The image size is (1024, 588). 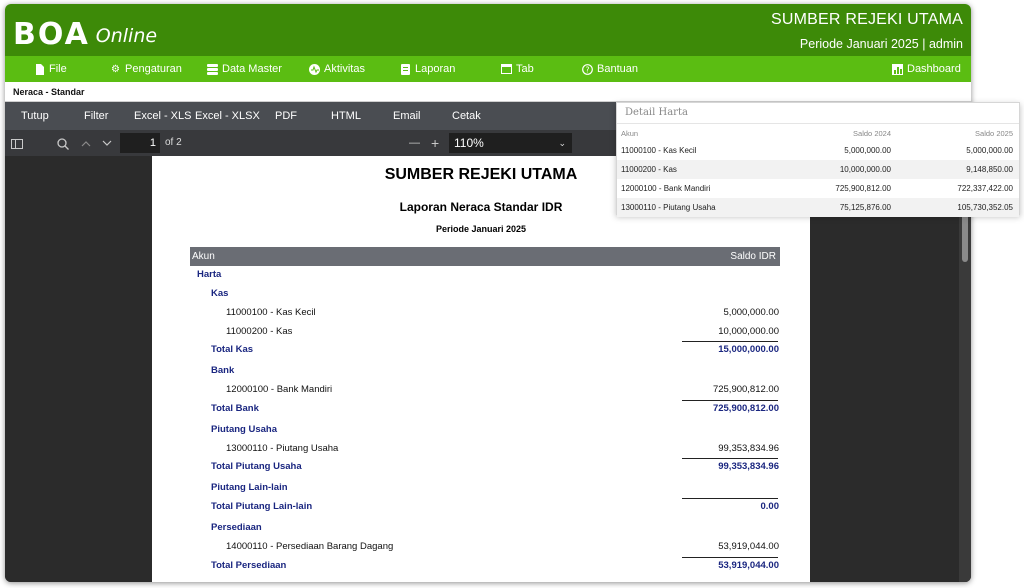 I want to click on popup-cell-akun: 11000200 - Kas, so click(x=649, y=169).